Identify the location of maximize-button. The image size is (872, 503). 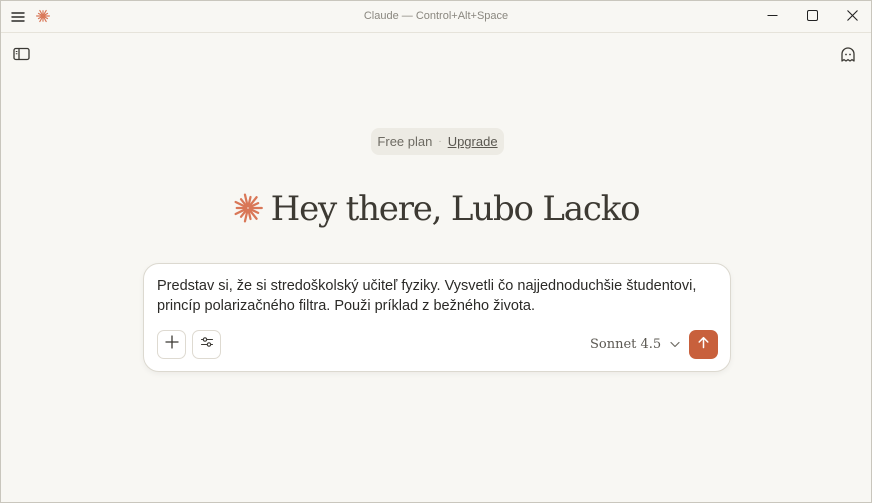
(812, 17).